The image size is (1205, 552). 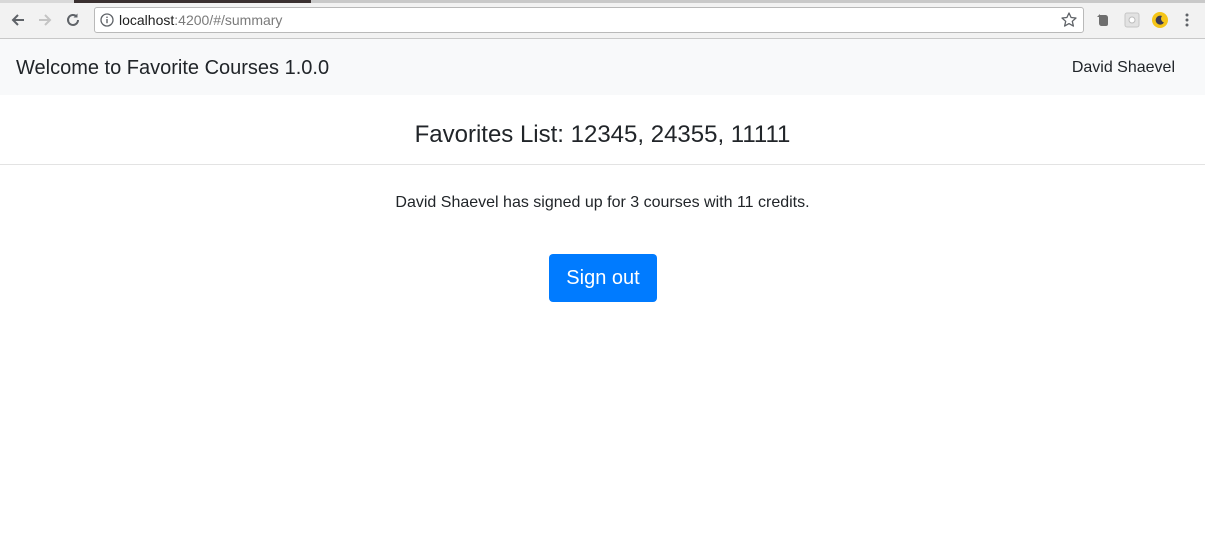 What do you see at coordinates (1187, 20) in the screenshot?
I see `kebab-menu-icon` at bounding box center [1187, 20].